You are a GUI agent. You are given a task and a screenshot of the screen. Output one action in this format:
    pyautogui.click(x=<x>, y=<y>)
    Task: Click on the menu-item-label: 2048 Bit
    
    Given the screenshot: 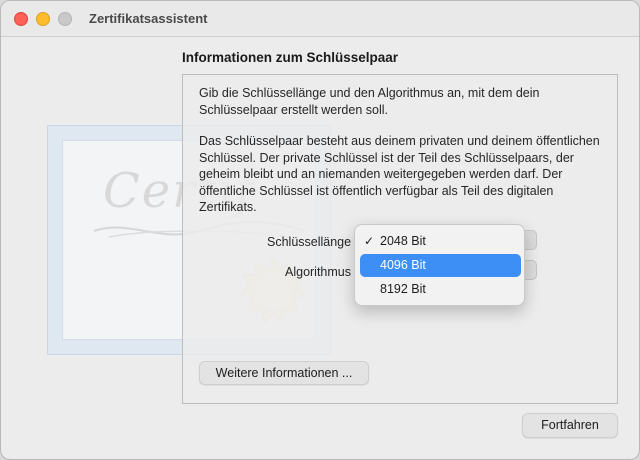 What is the action you would take?
    pyautogui.click(x=403, y=241)
    